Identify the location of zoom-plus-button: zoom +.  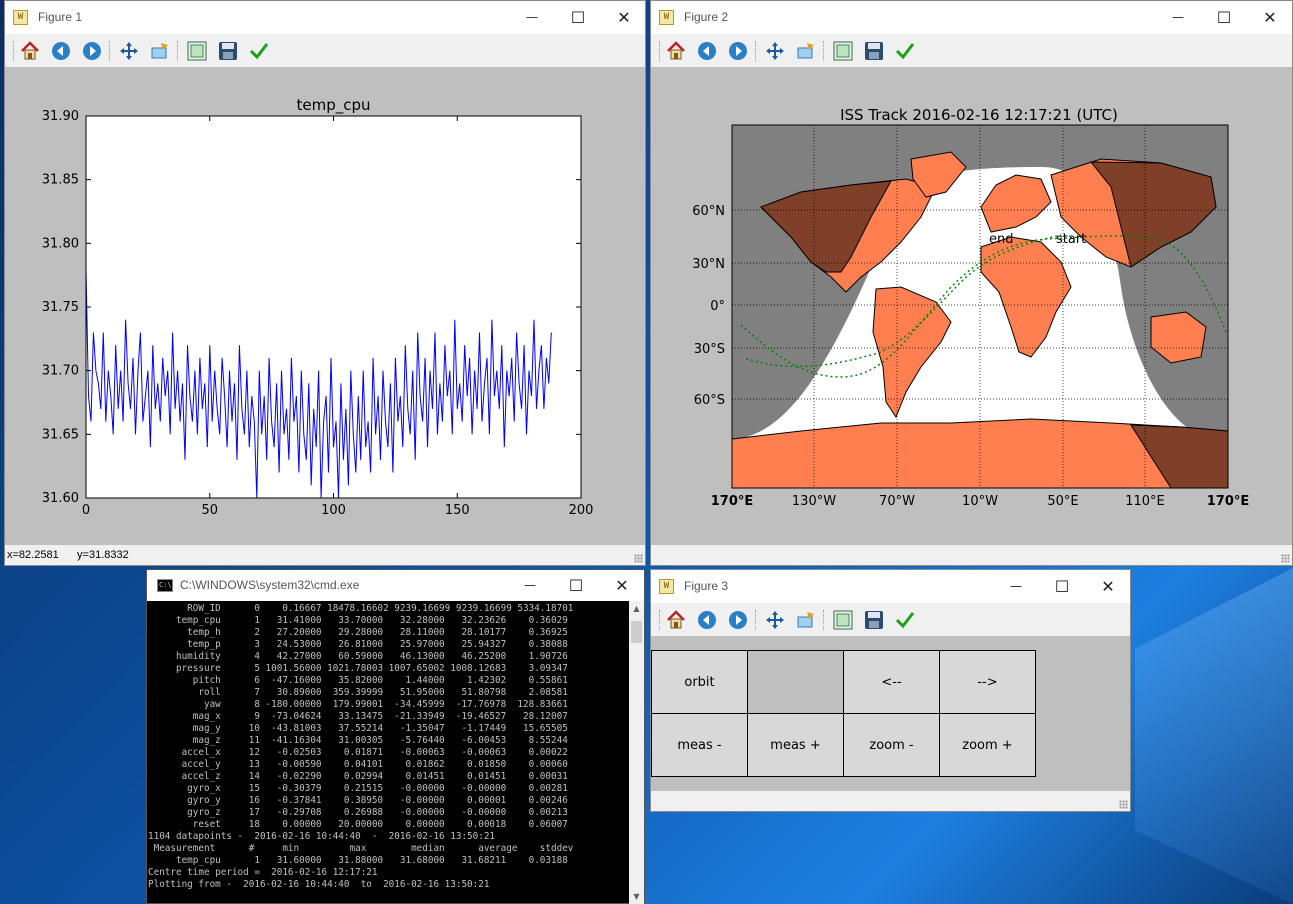
(987, 745).